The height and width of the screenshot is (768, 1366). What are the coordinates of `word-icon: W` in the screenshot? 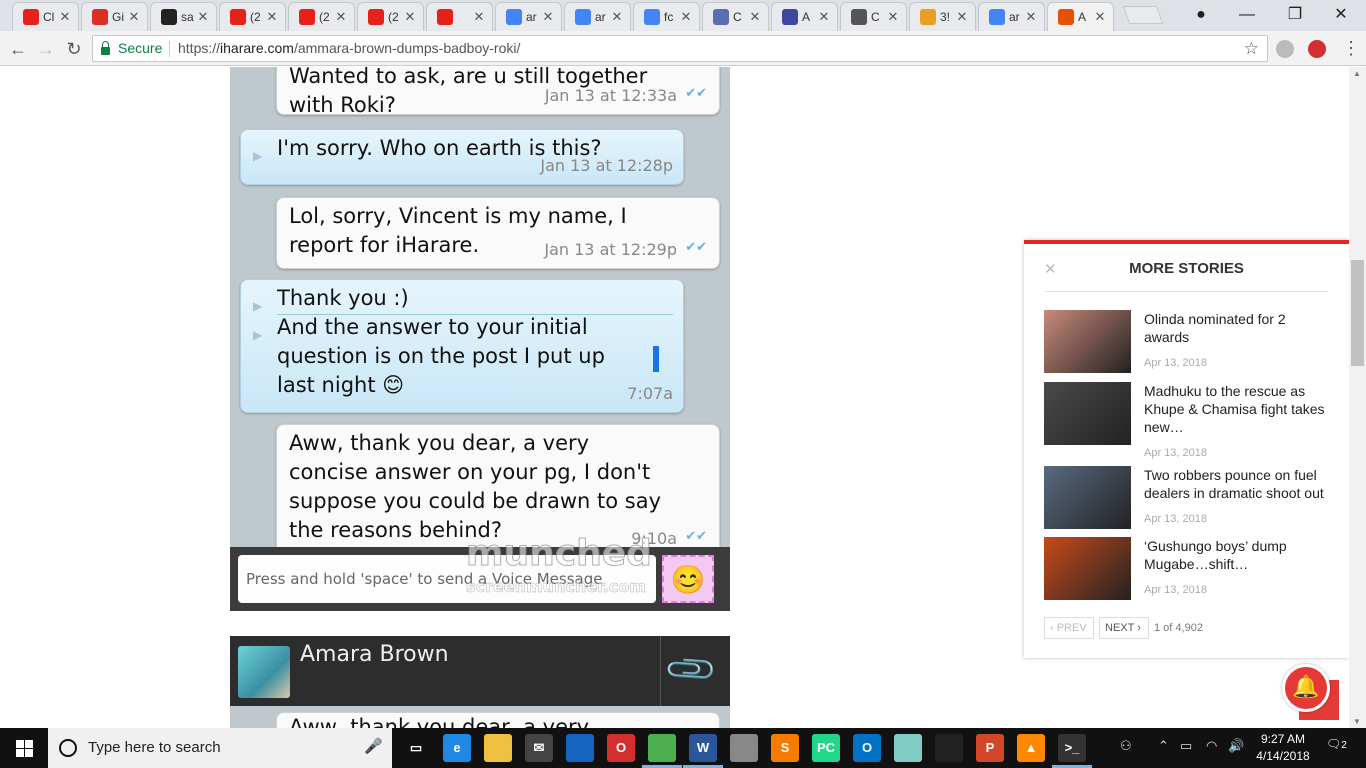 It's located at (703, 748).